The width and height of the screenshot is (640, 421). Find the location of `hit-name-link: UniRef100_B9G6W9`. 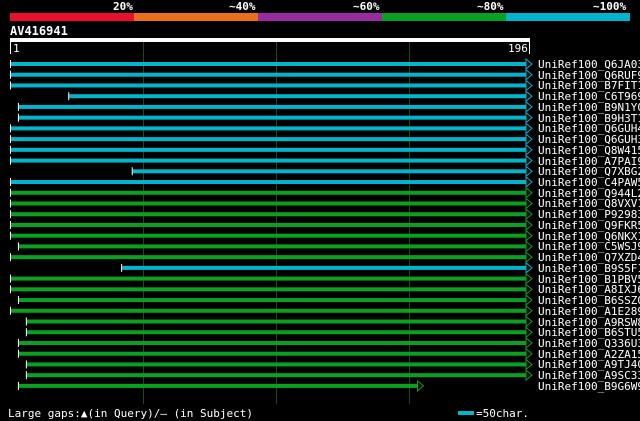

hit-name-link: UniRef100_B9G6W9 is located at coordinates (589, 386).